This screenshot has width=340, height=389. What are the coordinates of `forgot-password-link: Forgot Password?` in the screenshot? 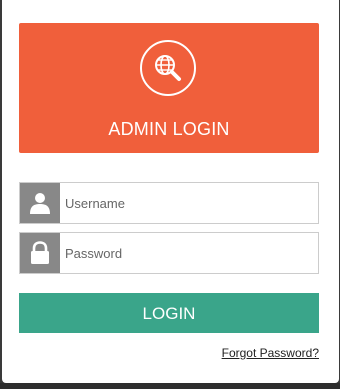 It's located at (270, 353).